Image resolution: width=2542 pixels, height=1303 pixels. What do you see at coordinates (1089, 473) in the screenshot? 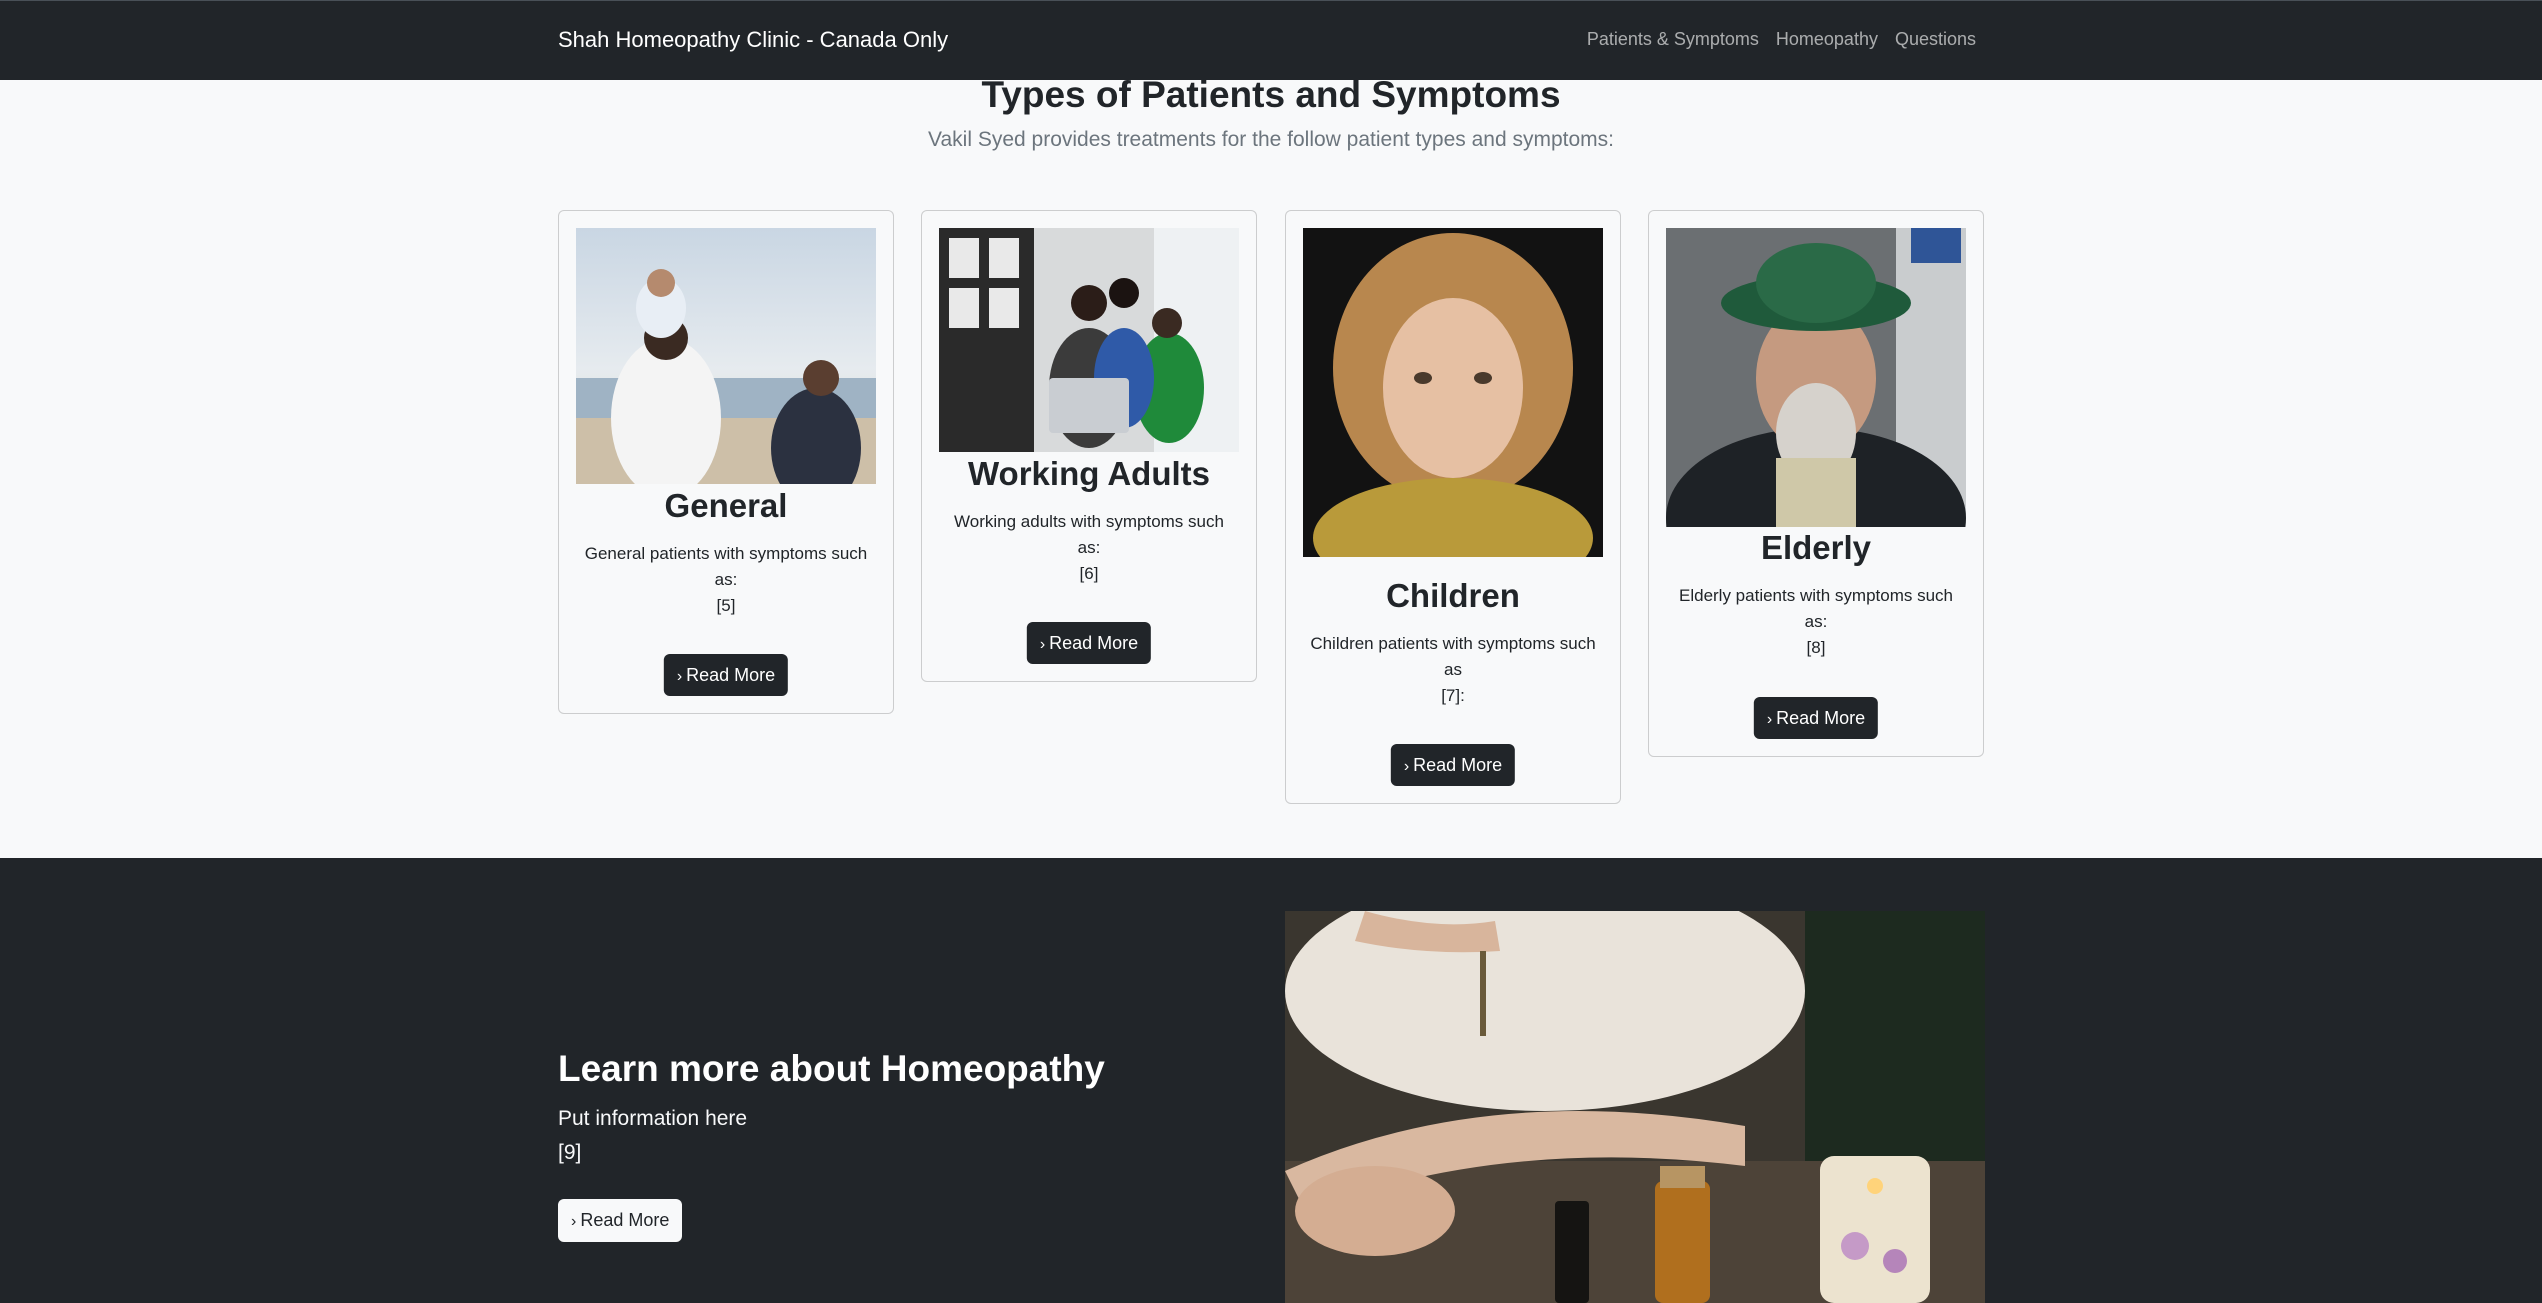
I see `card-title: Working Adults` at bounding box center [1089, 473].